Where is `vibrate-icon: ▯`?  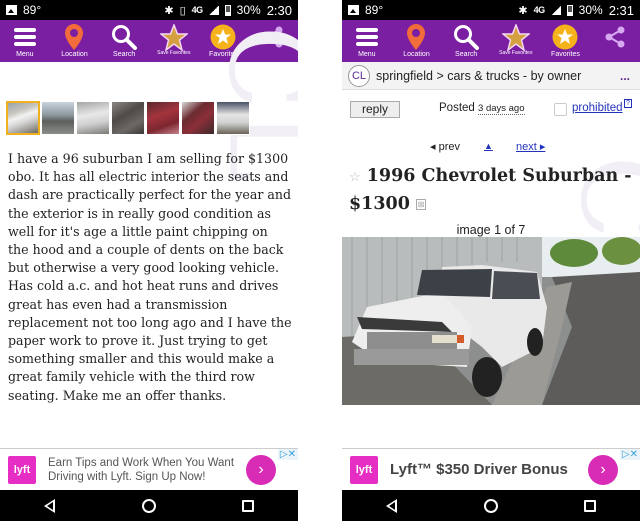
vibrate-icon: ▯ is located at coordinates (182, 10).